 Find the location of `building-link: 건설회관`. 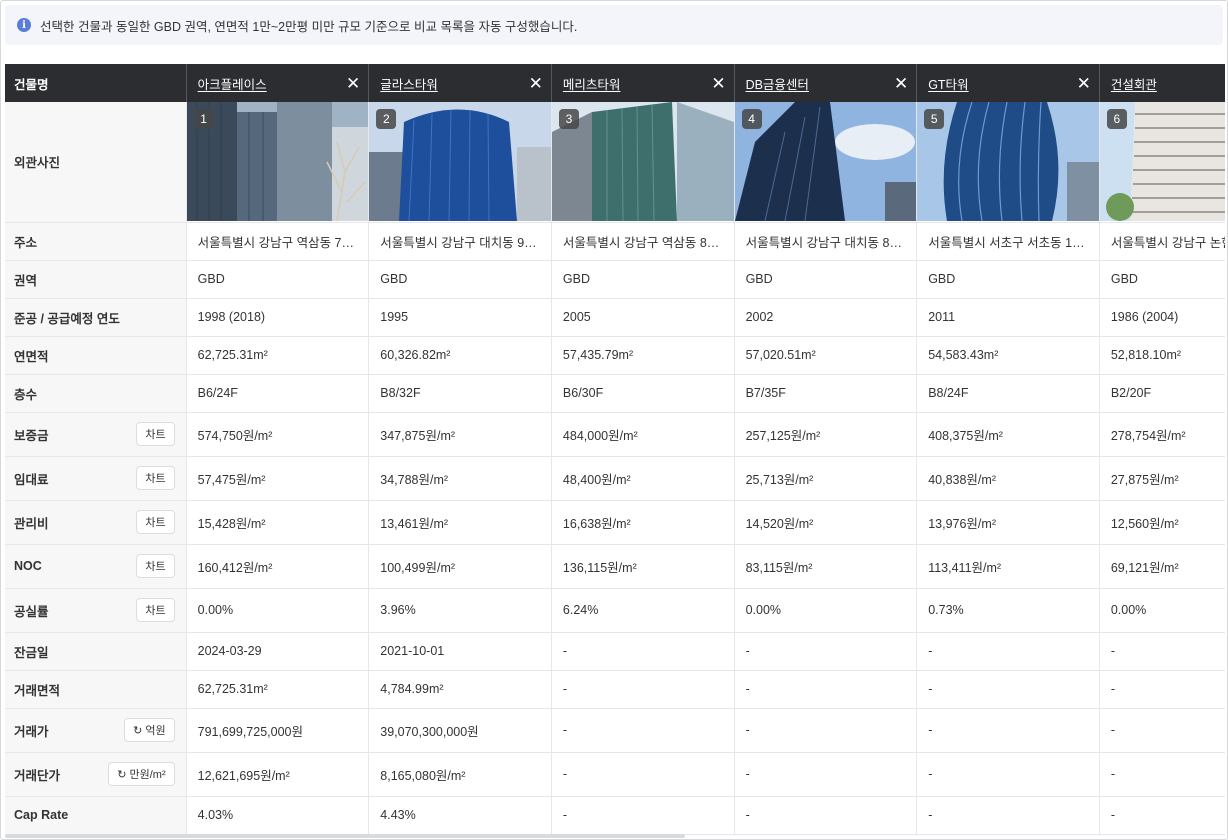

building-link: 건설회관 is located at coordinates (1134, 83).